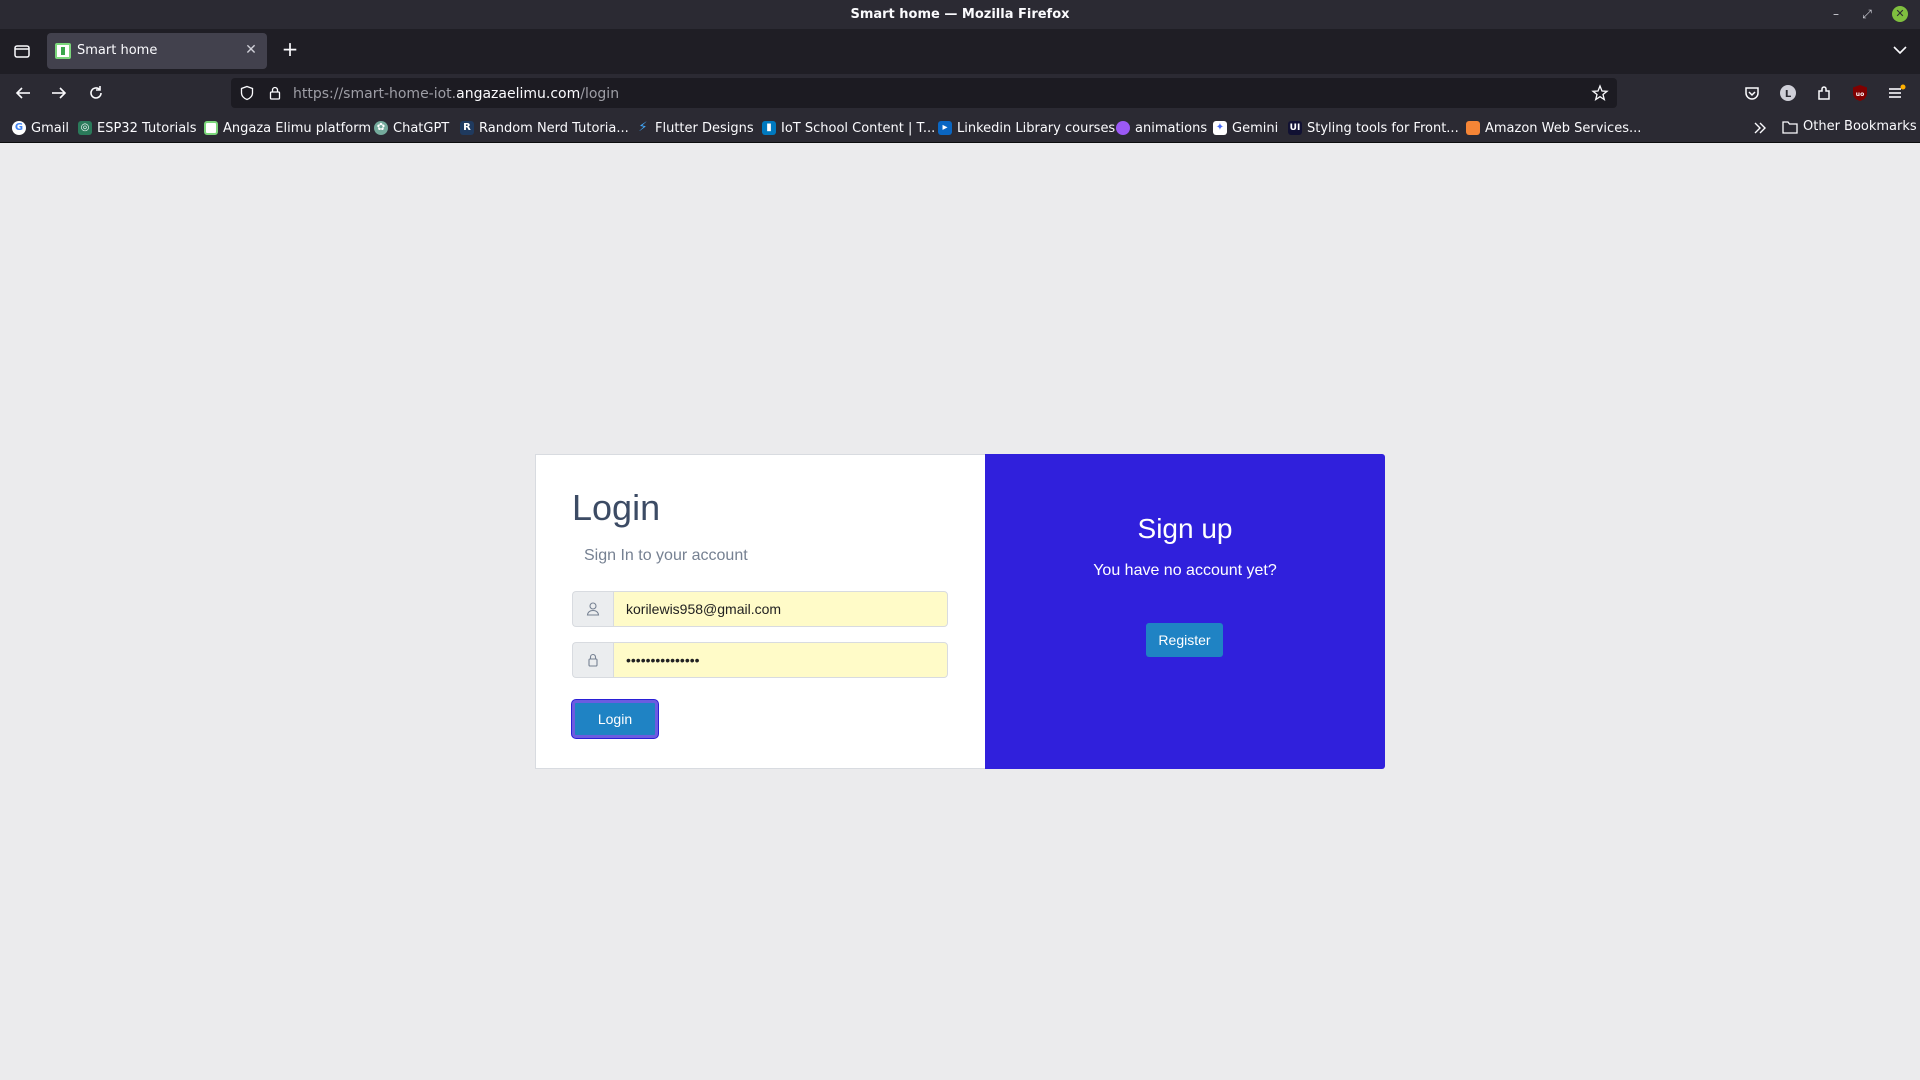 The width and height of the screenshot is (1920, 1080). I want to click on user-icon, so click(592, 609).